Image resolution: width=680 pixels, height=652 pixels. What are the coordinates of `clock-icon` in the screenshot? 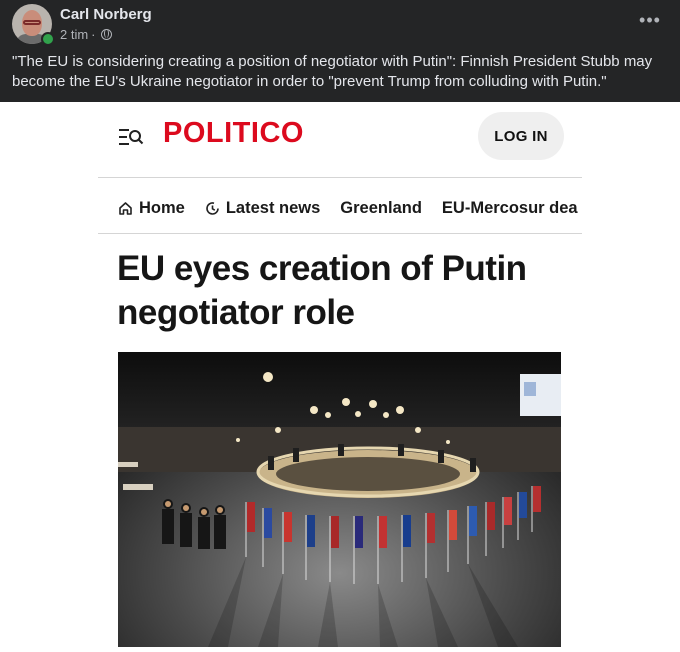 It's located at (212, 208).